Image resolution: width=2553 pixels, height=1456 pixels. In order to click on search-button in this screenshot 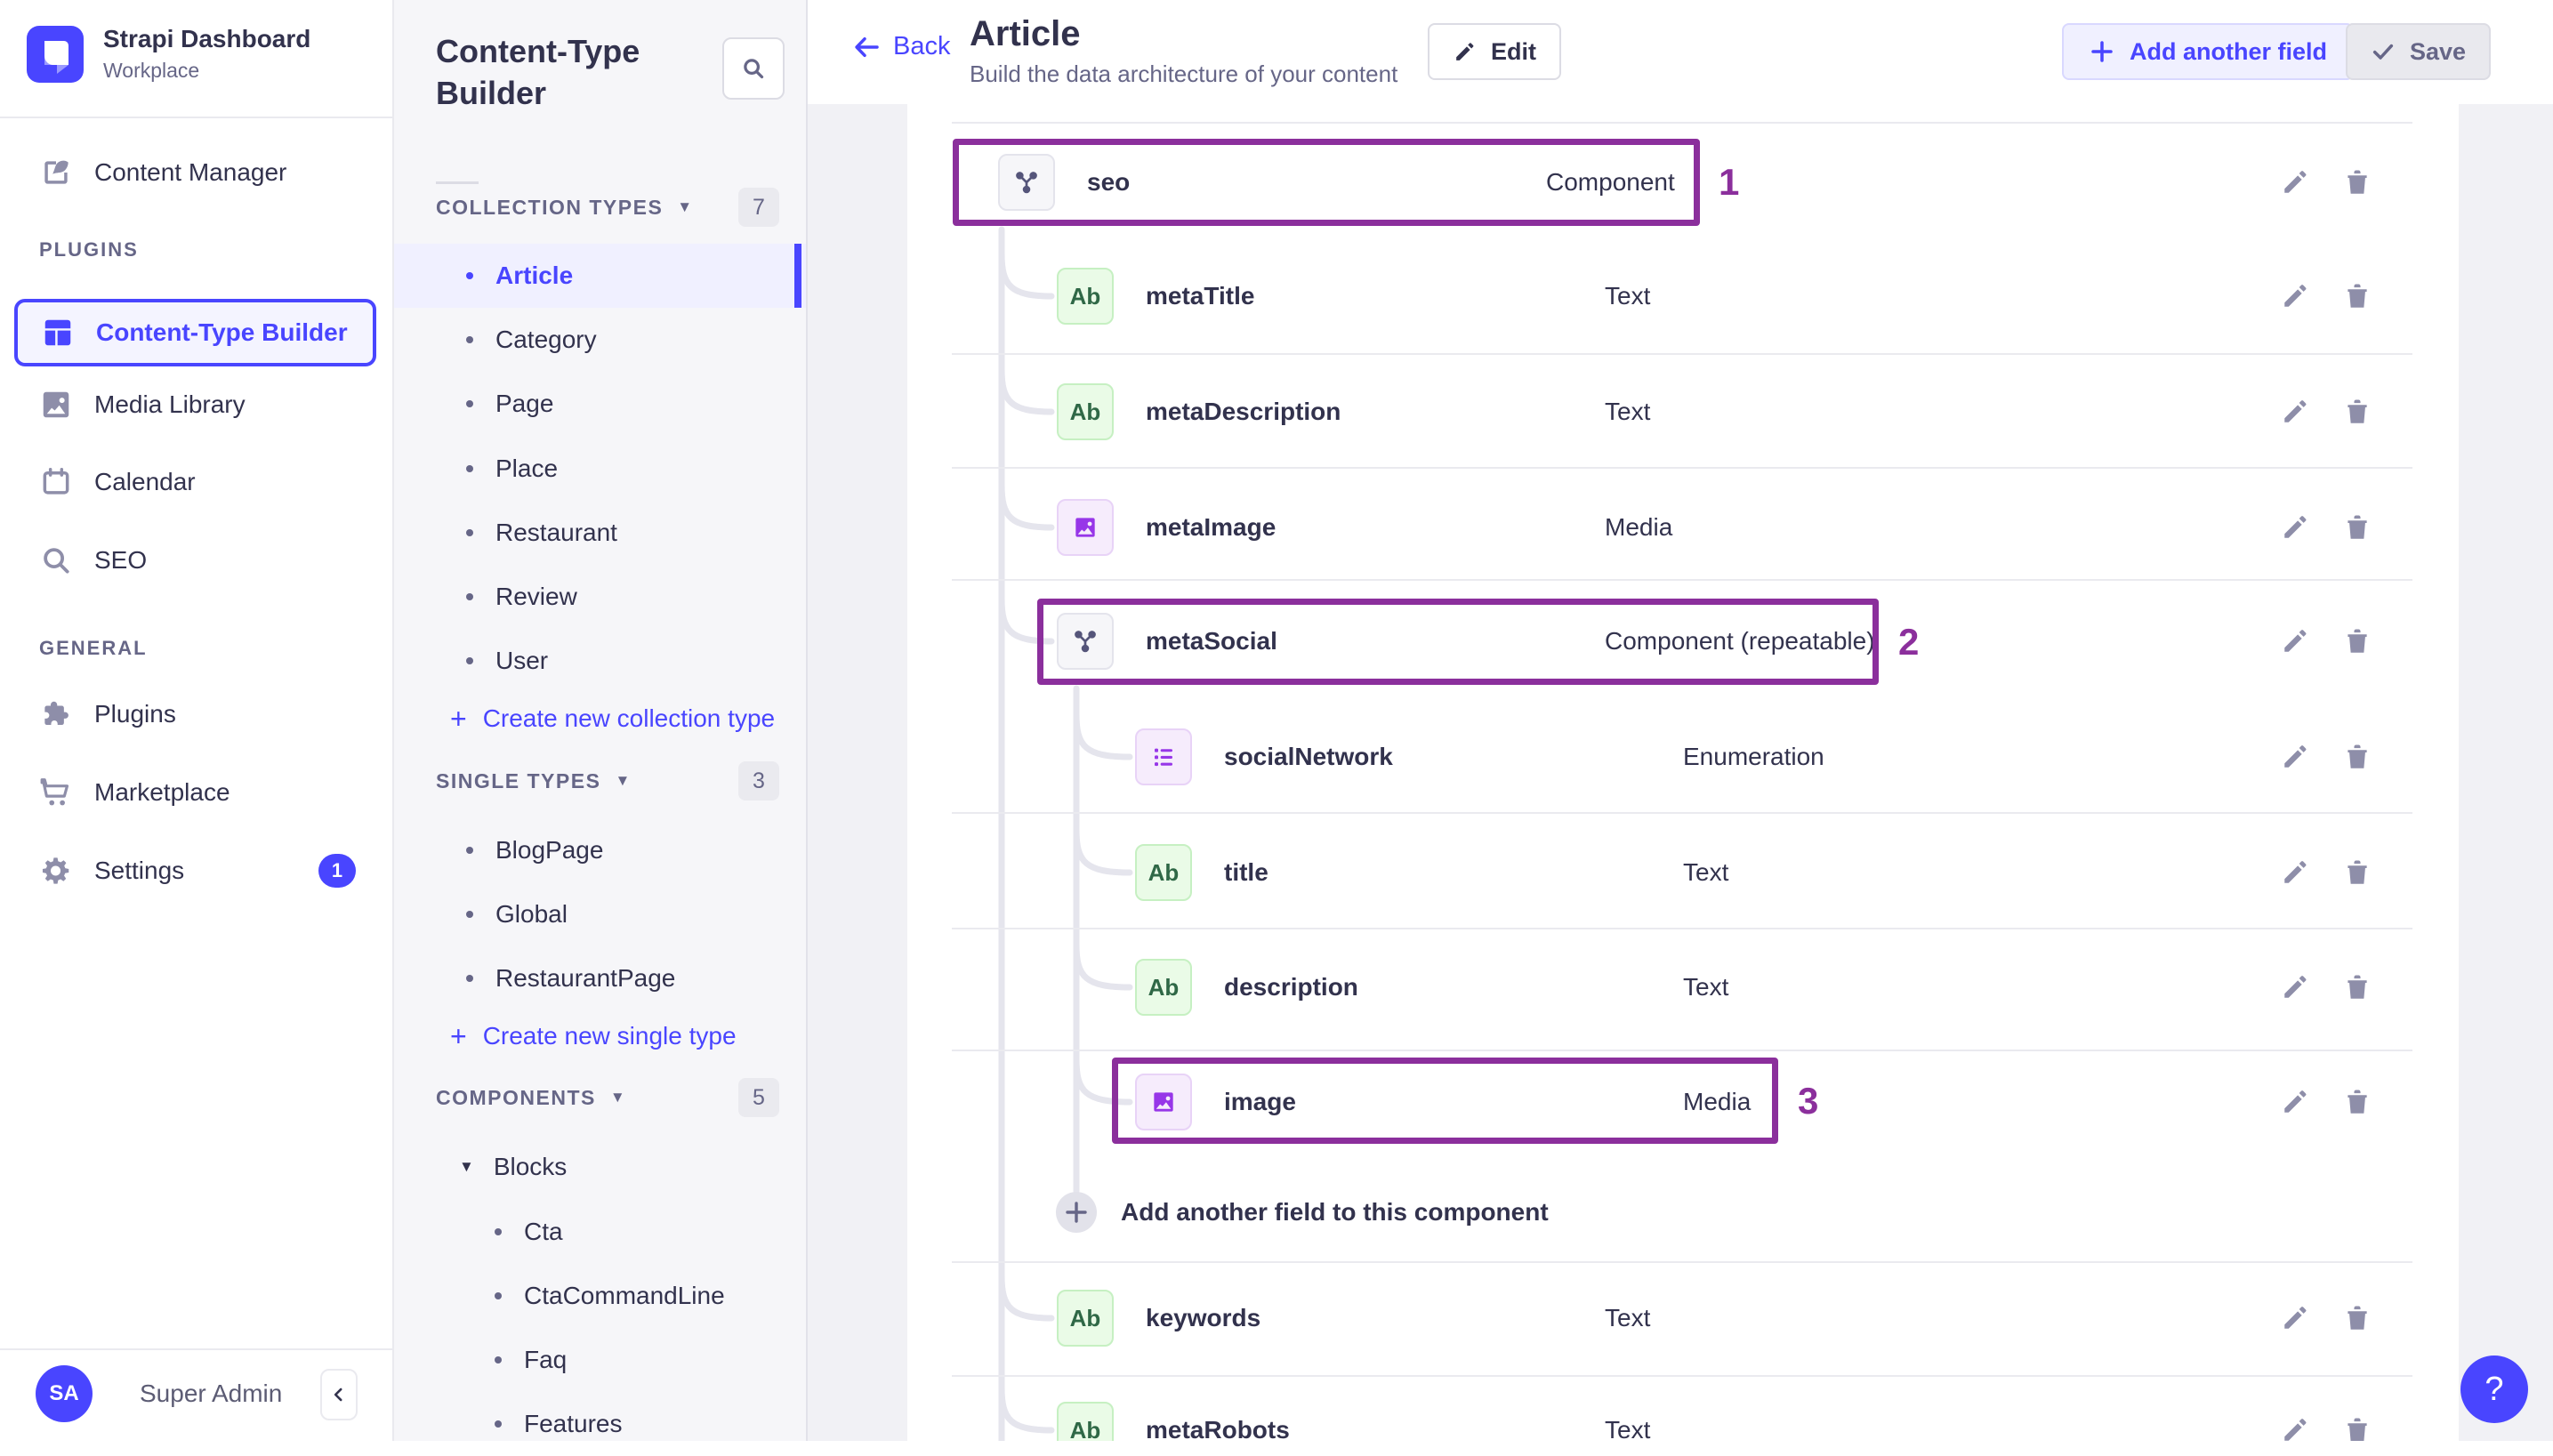, I will do `click(753, 68)`.